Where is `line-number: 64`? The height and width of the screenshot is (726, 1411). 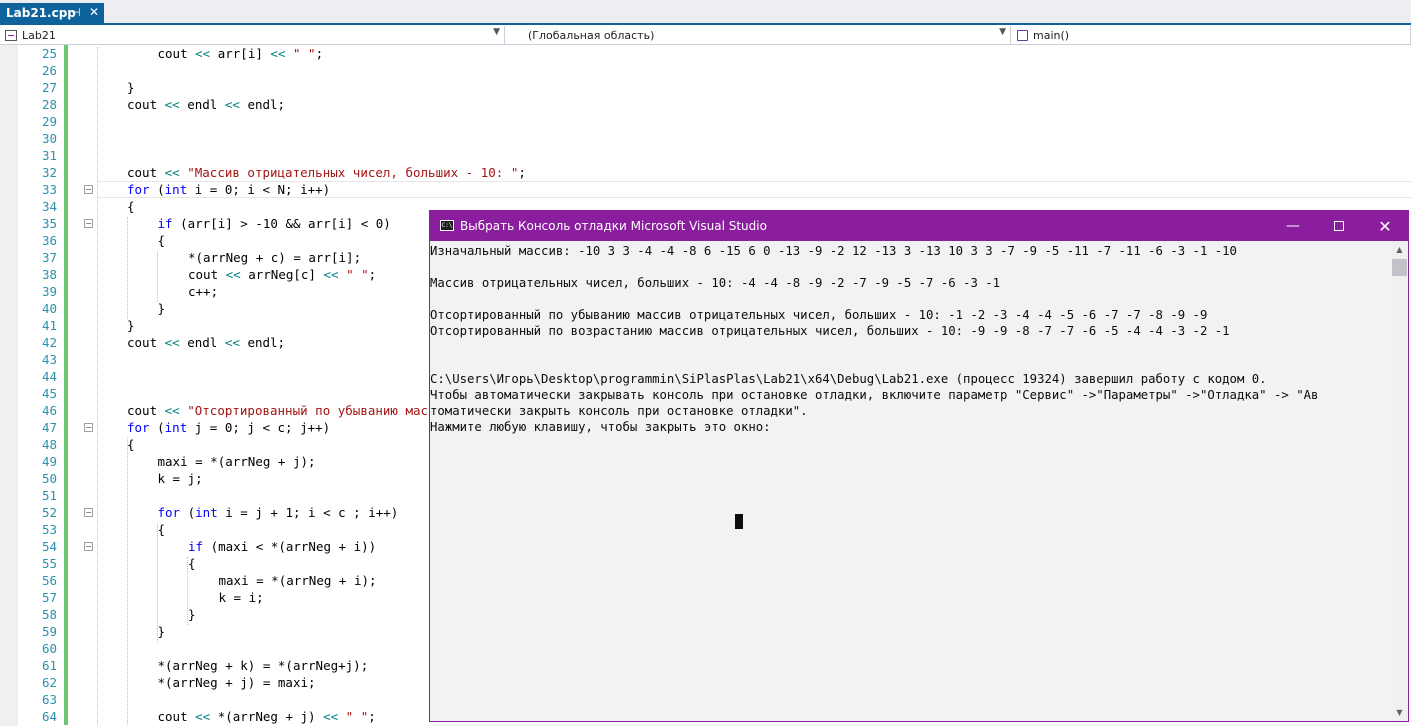
line-number: 64 is located at coordinates (49, 716).